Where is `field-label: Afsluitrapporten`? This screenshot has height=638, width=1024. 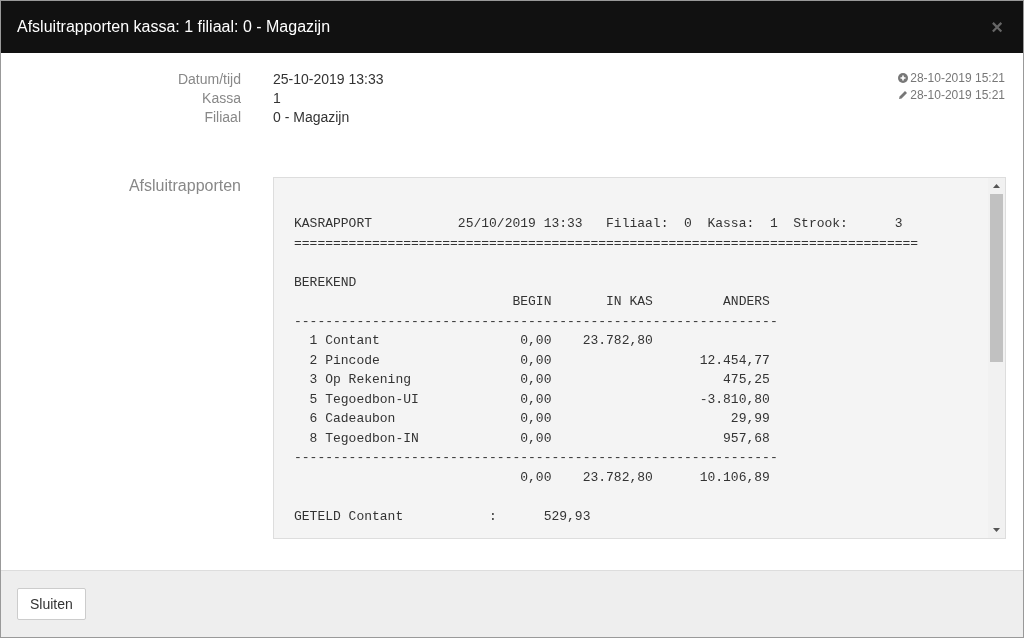
field-label: Afsluitrapporten is located at coordinates (184, 186).